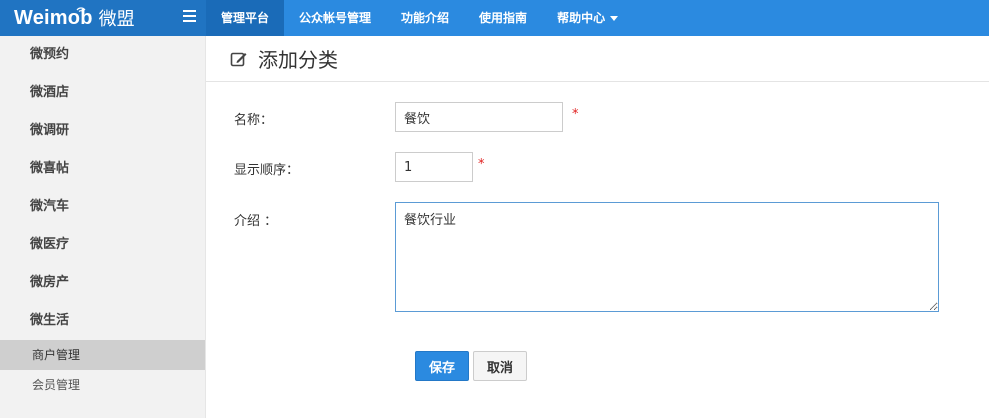 This screenshot has height=418, width=989. Describe the element at coordinates (102, 245) in the screenshot. I see `sidebar-group-medical: 微医疗` at that location.